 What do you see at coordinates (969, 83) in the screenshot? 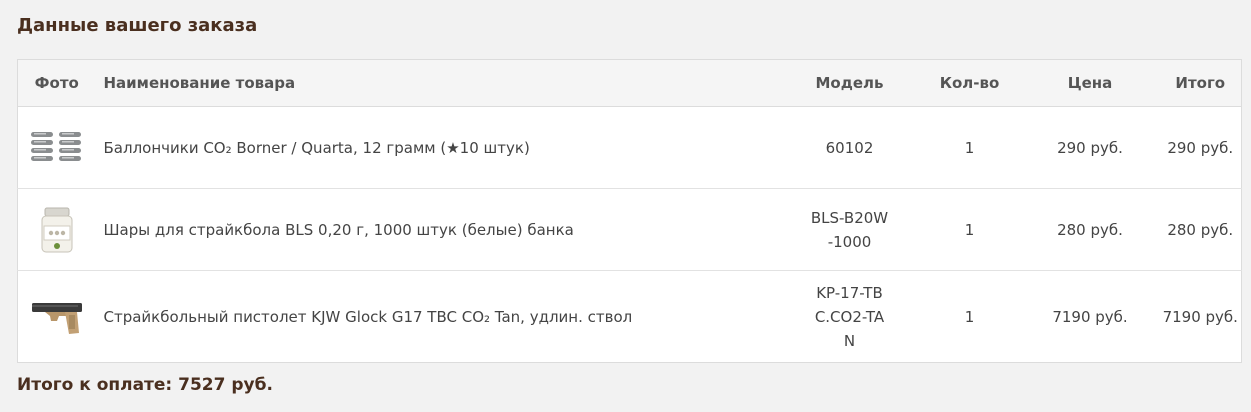
I see `header-qty: Кол-во` at bounding box center [969, 83].